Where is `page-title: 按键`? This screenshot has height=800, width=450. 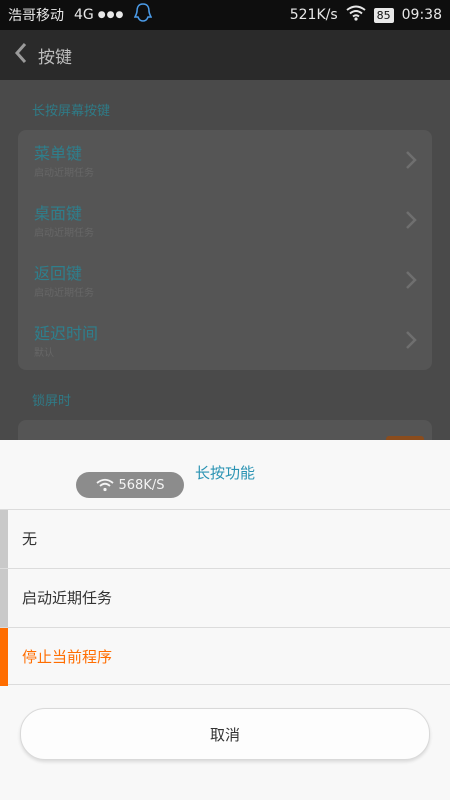 page-title: 按键 is located at coordinates (55, 57).